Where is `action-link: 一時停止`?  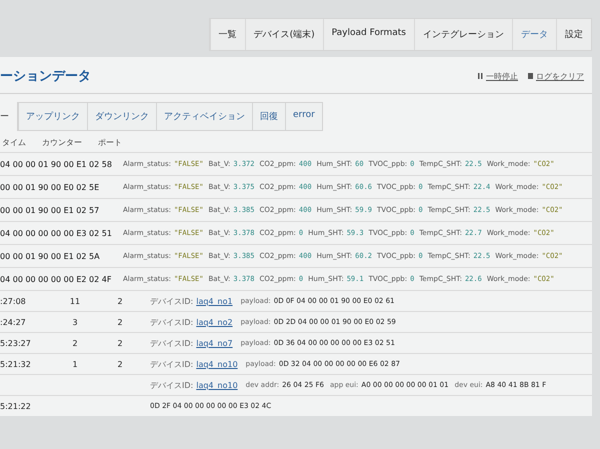 action-link: 一時停止 is located at coordinates (498, 76).